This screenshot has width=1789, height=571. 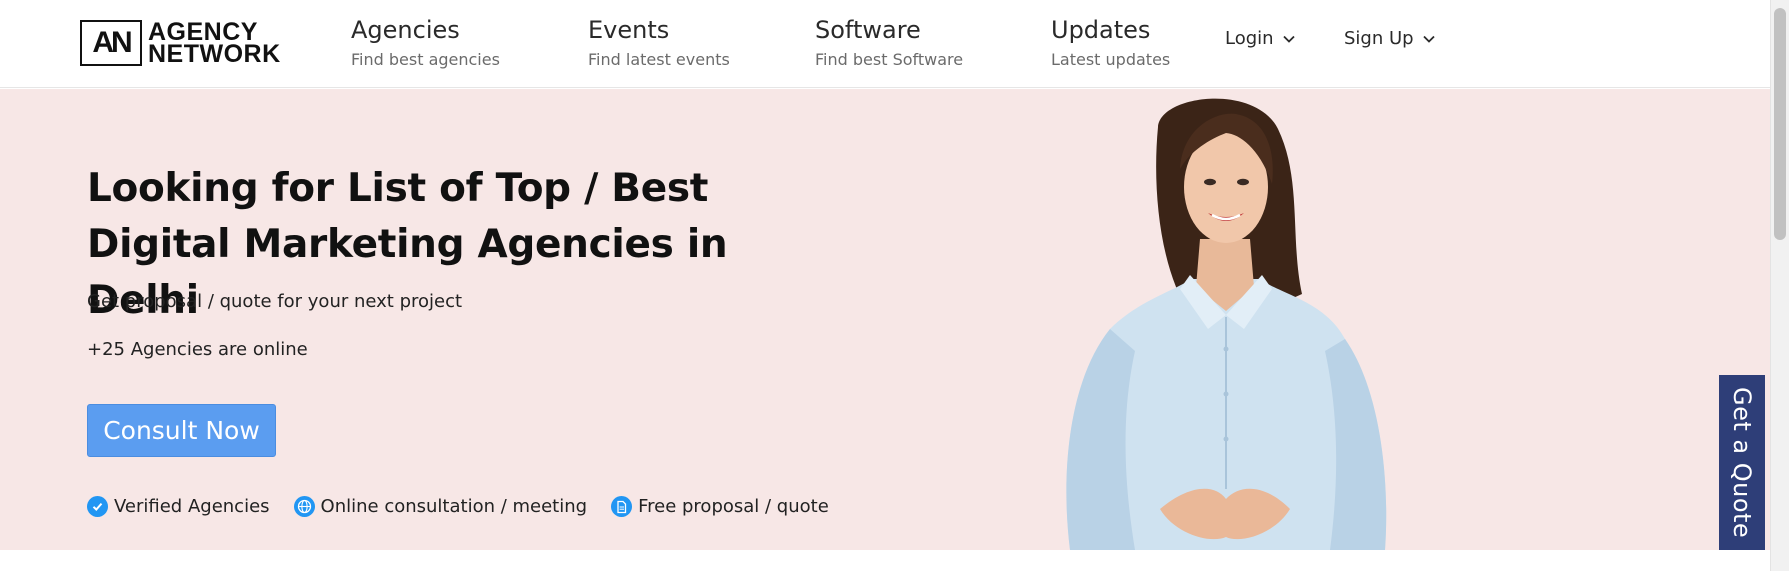 I want to click on document-icon, so click(x=622, y=506).